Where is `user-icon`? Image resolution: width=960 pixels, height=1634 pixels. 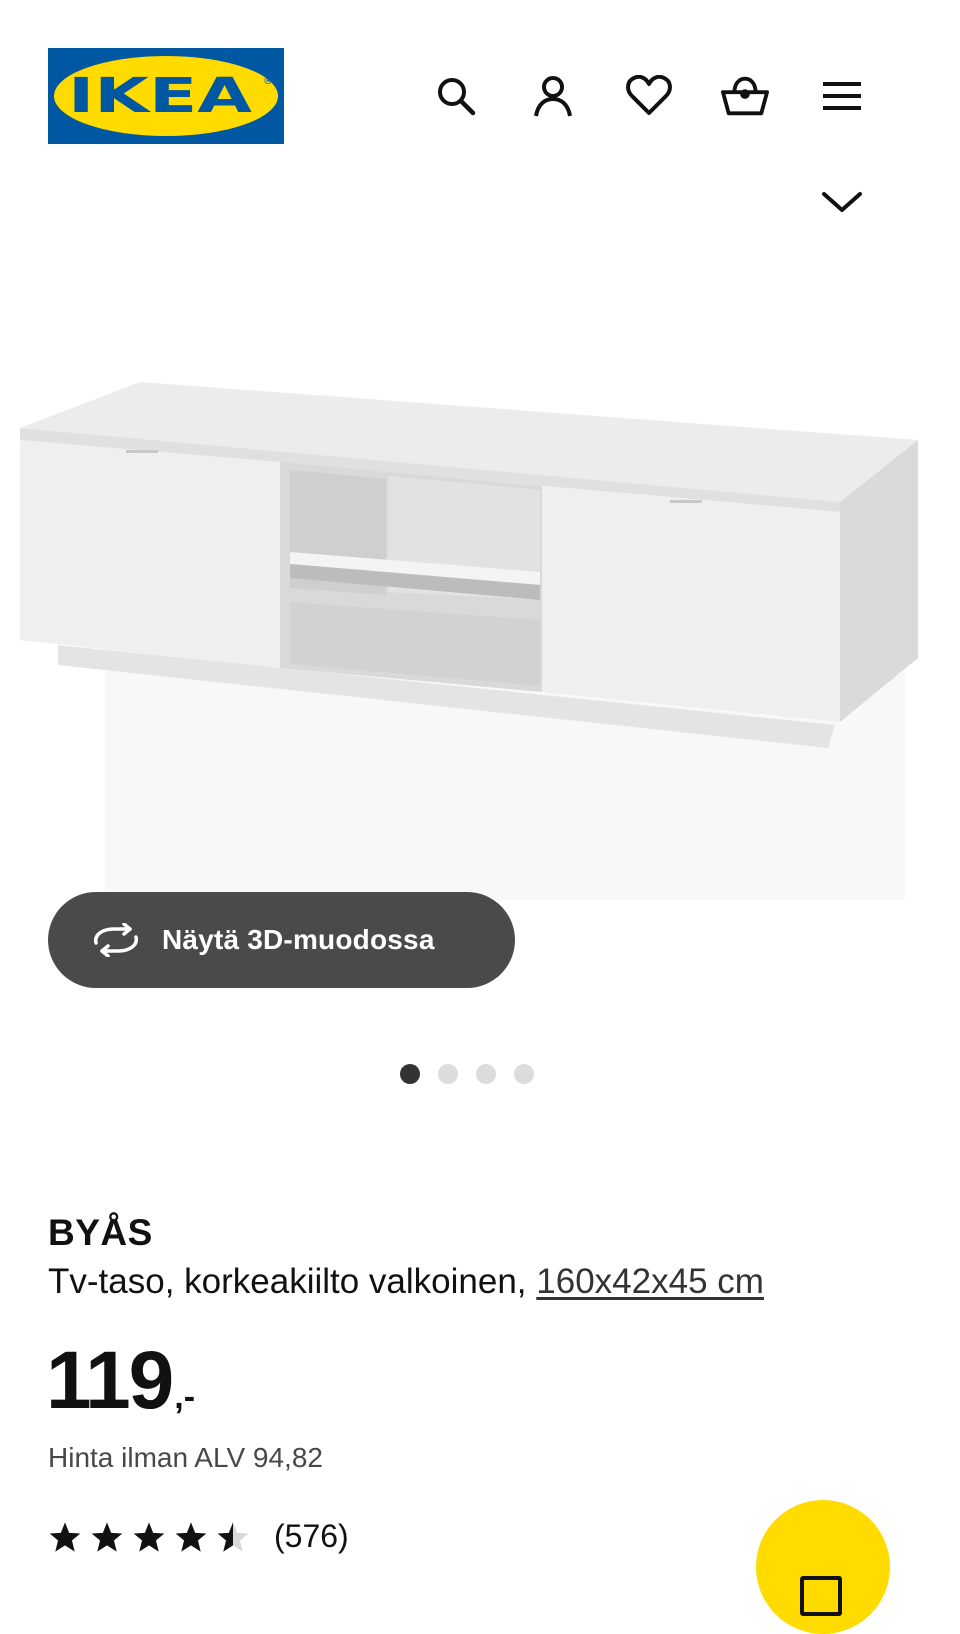 user-icon is located at coordinates (553, 96).